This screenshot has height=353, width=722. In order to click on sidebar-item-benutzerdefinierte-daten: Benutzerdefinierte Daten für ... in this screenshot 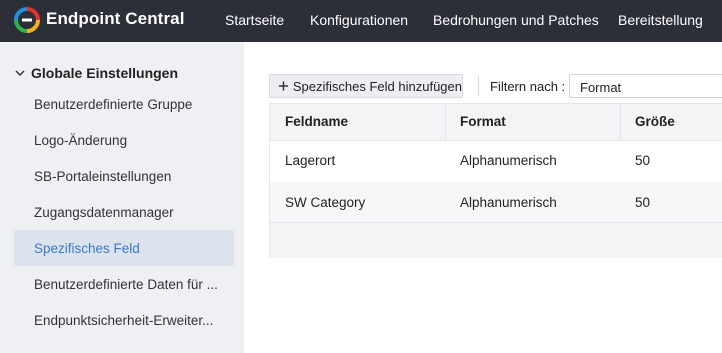, I will do `click(124, 284)`.